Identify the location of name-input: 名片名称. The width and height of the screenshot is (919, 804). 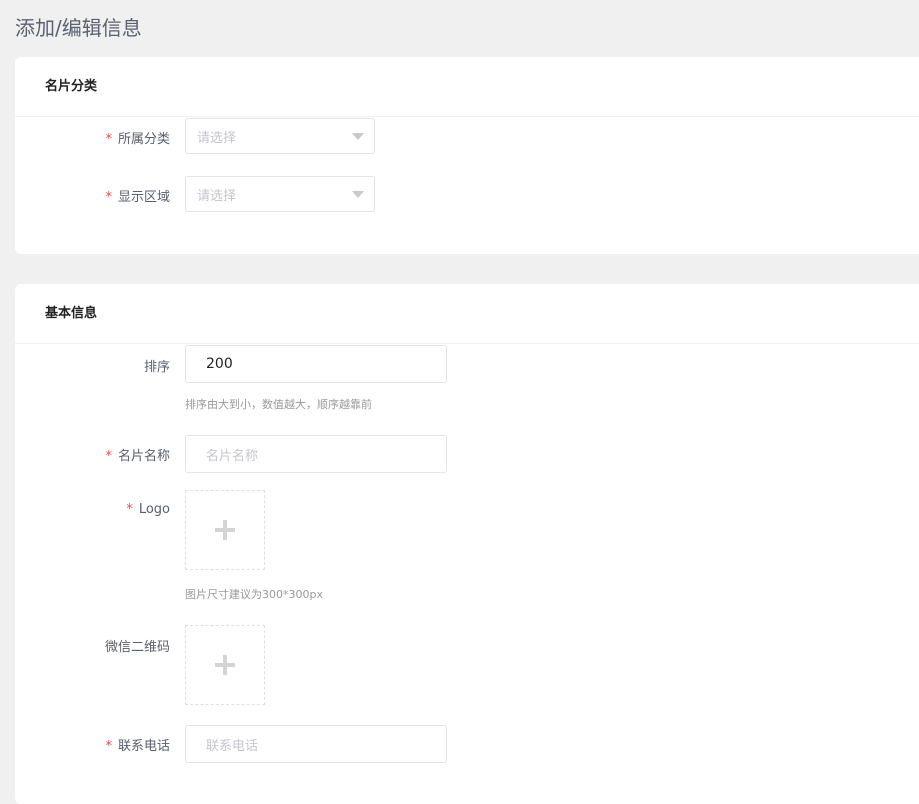
(316, 454).